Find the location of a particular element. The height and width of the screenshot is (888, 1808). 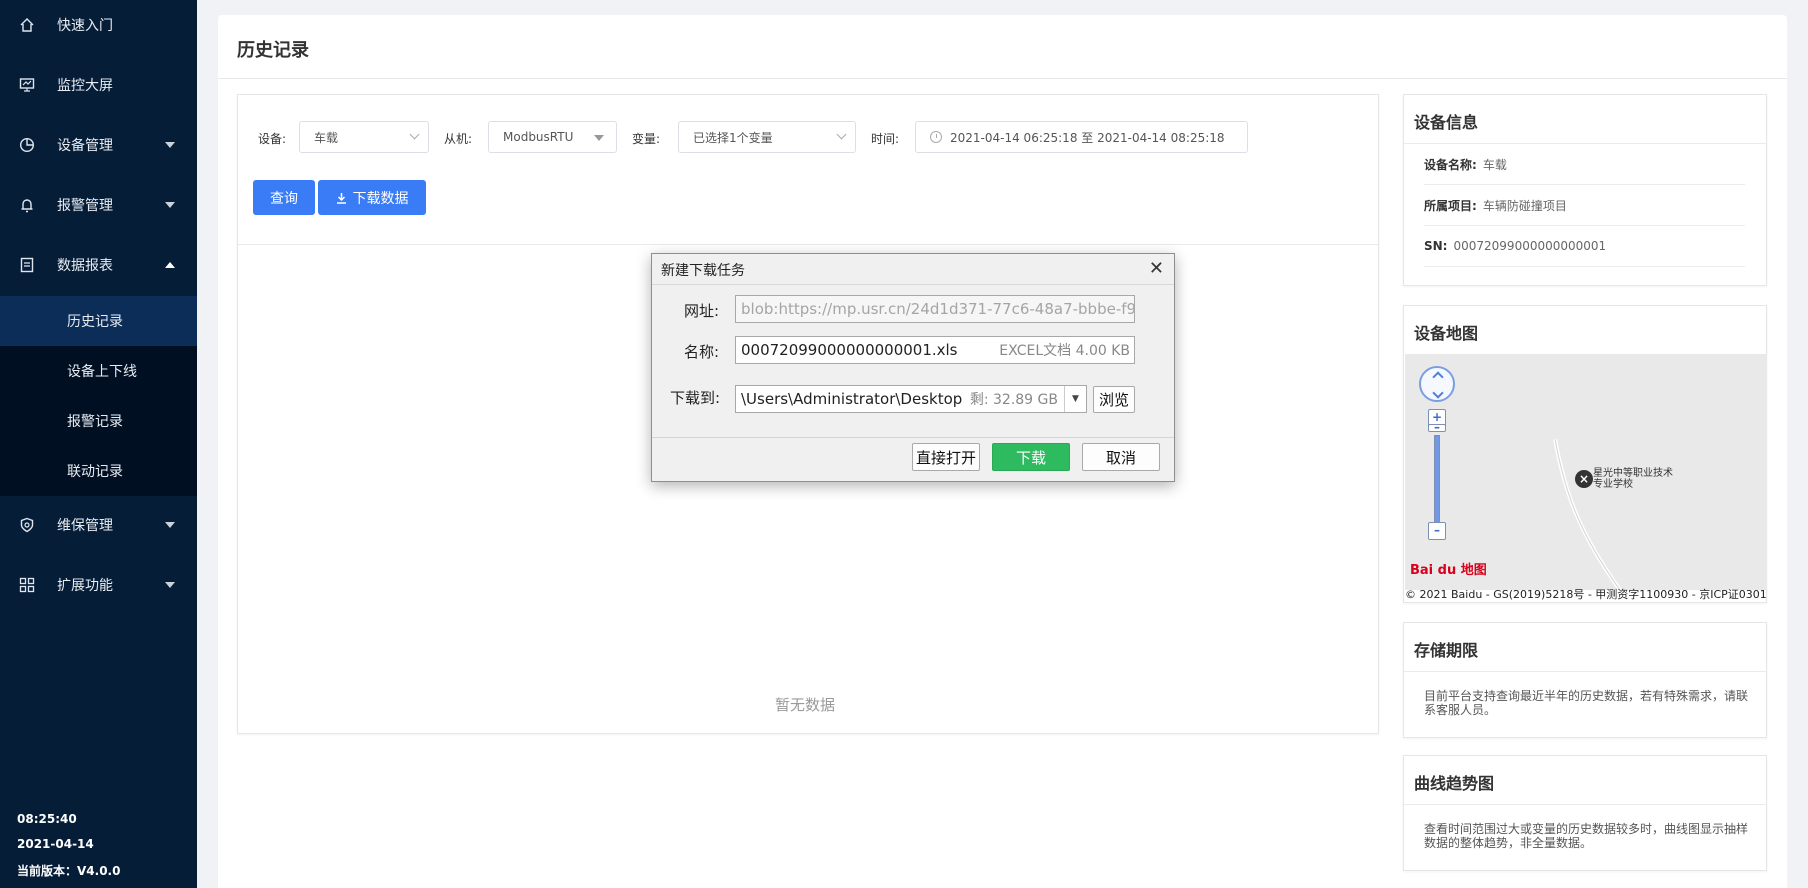

filename-field: 00072099000000000001.xls EXCEL文档 4.00 KB is located at coordinates (935, 350).